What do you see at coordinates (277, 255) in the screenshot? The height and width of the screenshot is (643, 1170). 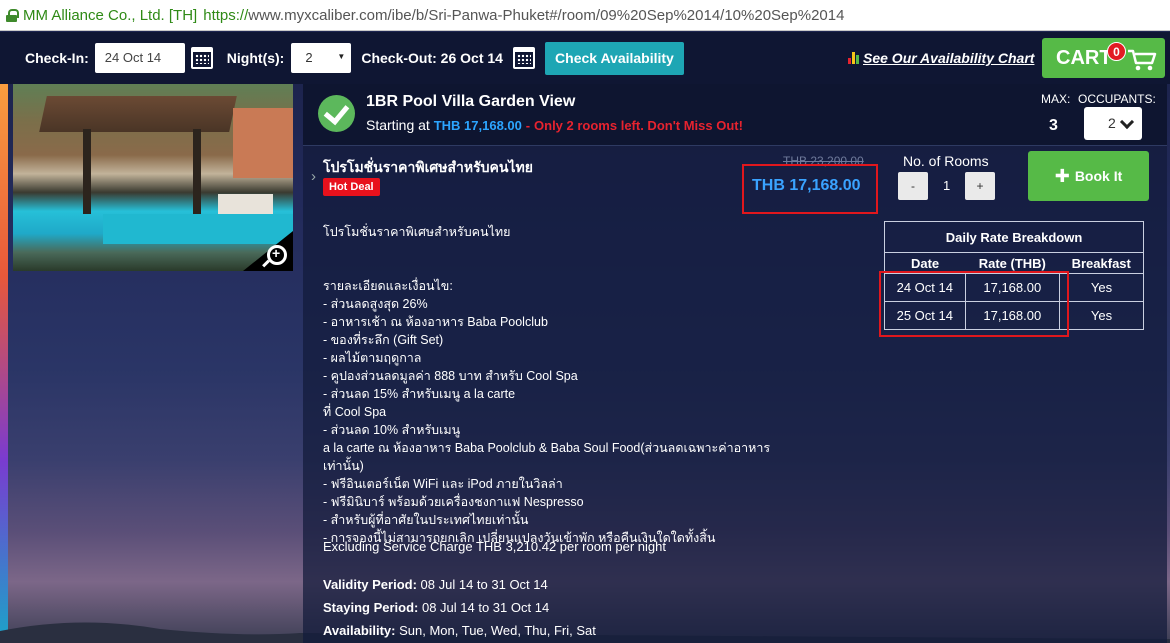 I see `magnifier-icon` at bounding box center [277, 255].